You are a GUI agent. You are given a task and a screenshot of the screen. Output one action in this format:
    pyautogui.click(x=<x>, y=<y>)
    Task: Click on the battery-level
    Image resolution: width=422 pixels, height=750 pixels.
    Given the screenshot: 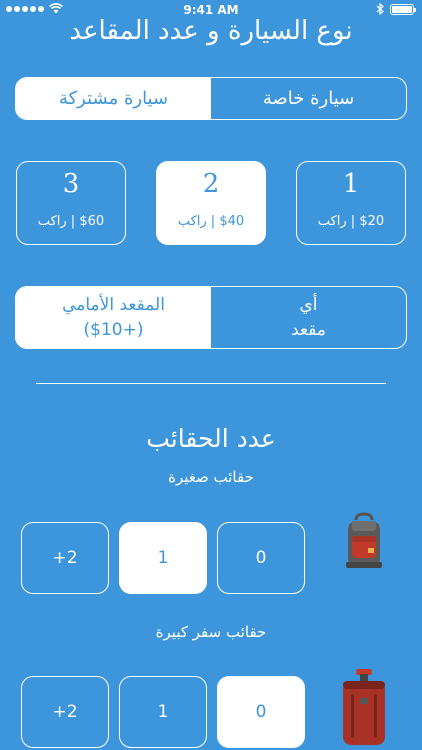 What is the action you would take?
    pyautogui.click(x=402, y=9)
    